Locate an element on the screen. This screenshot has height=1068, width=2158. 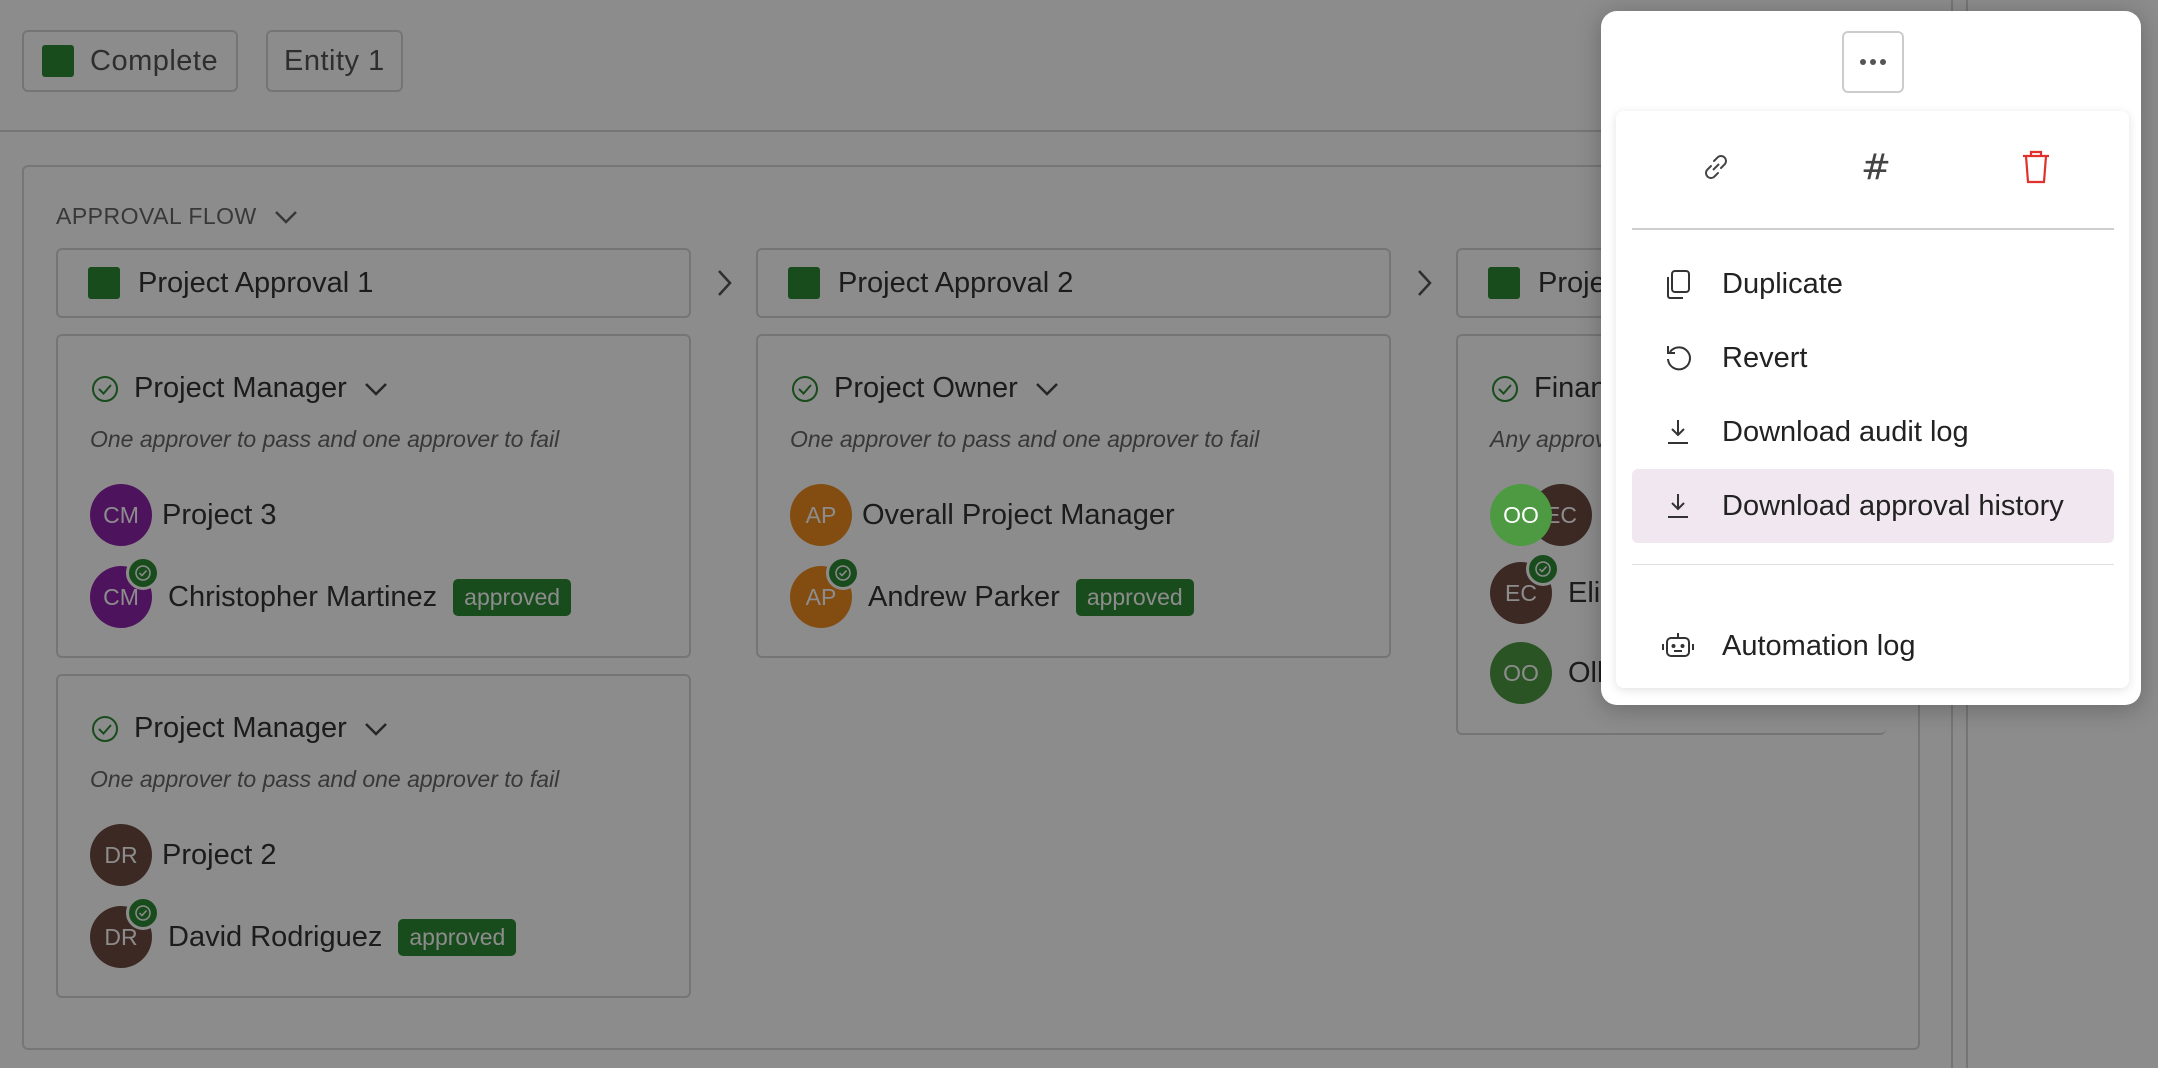
robot-icon is located at coordinates (1678, 646).